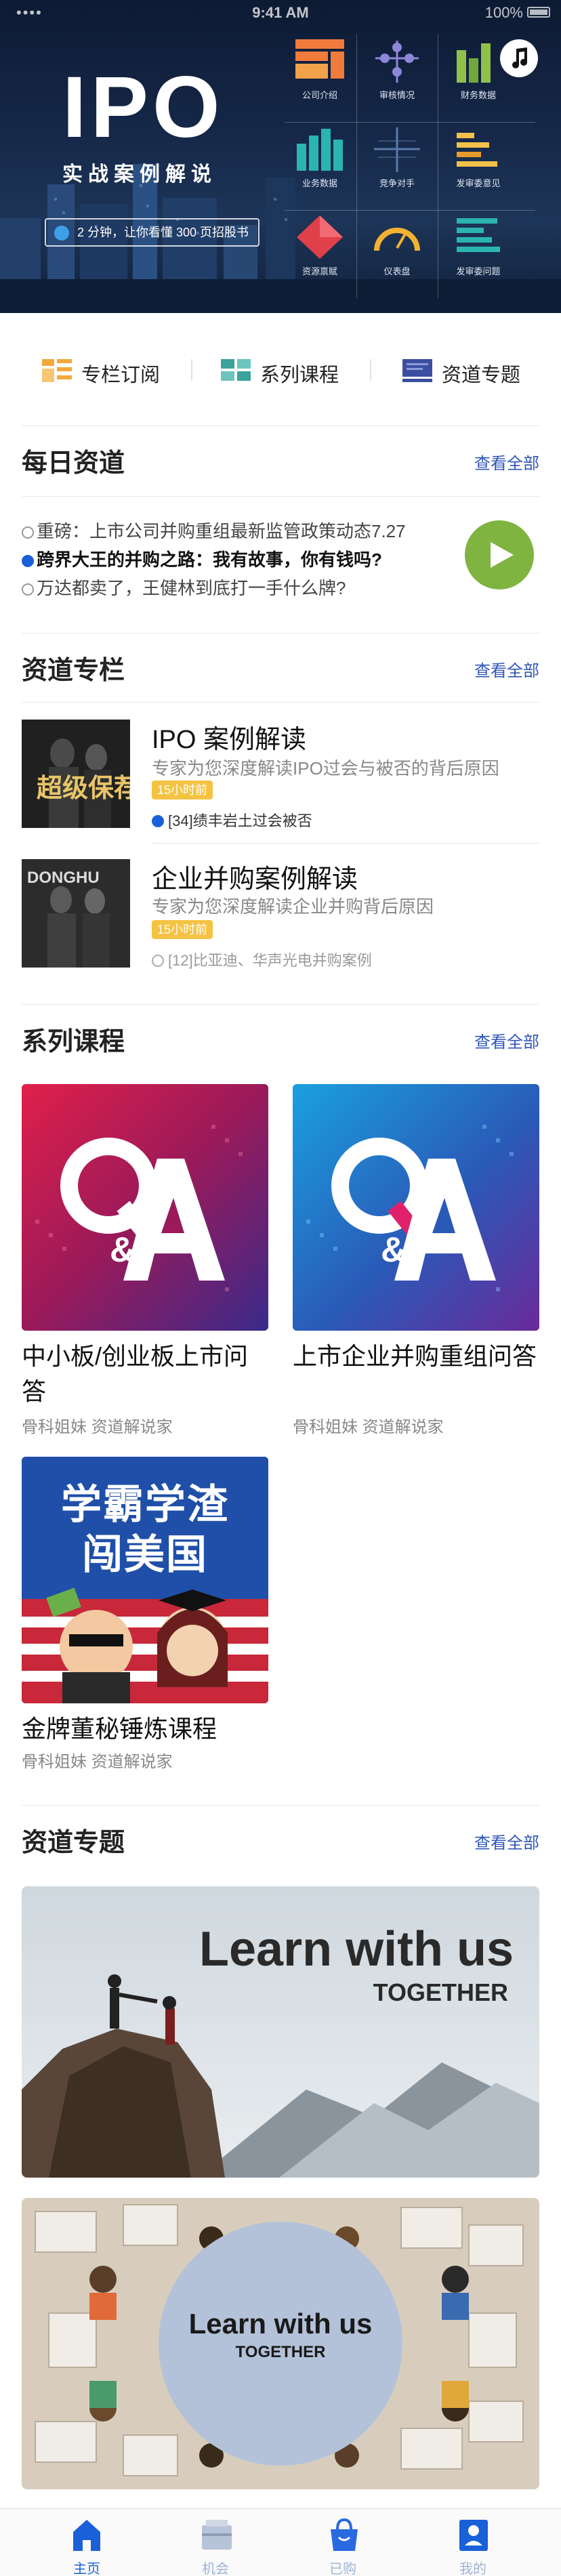  Describe the element at coordinates (86, 2535) in the screenshot. I see `home-icon` at that location.